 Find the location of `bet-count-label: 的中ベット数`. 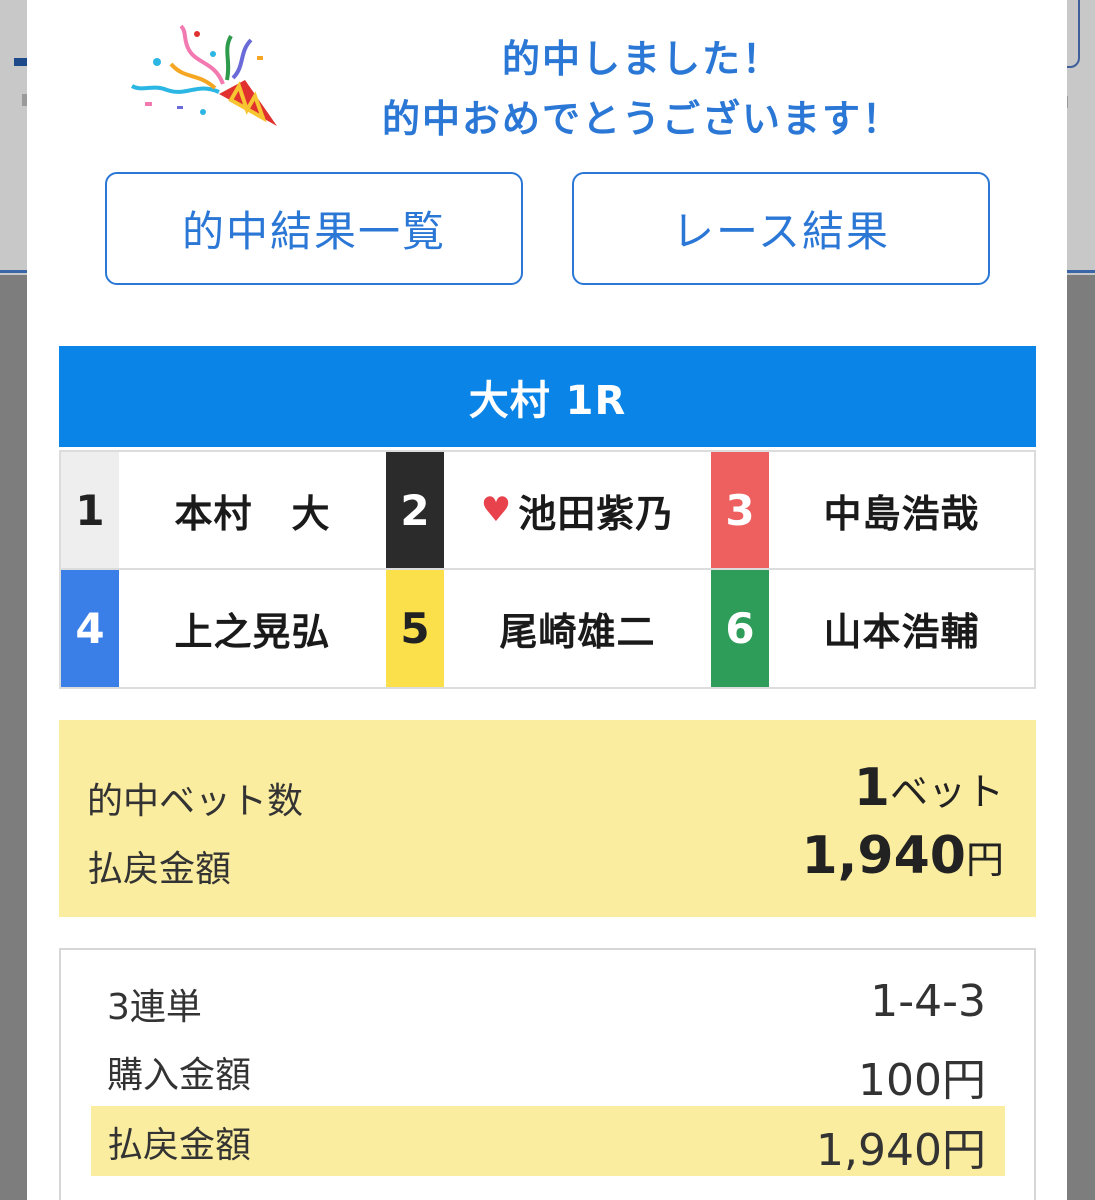

bet-count-label: 的中ベット数 is located at coordinates (195, 801).